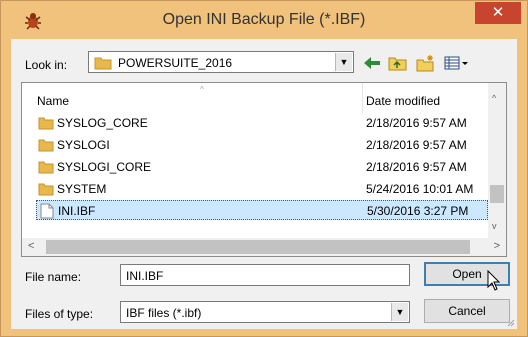 Image resolution: width=528 pixels, height=337 pixels. What do you see at coordinates (265, 312) in the screenshot?
I see `file-type-select: IBF files (*.ibf) ▼` at bounding box center [265, 312].